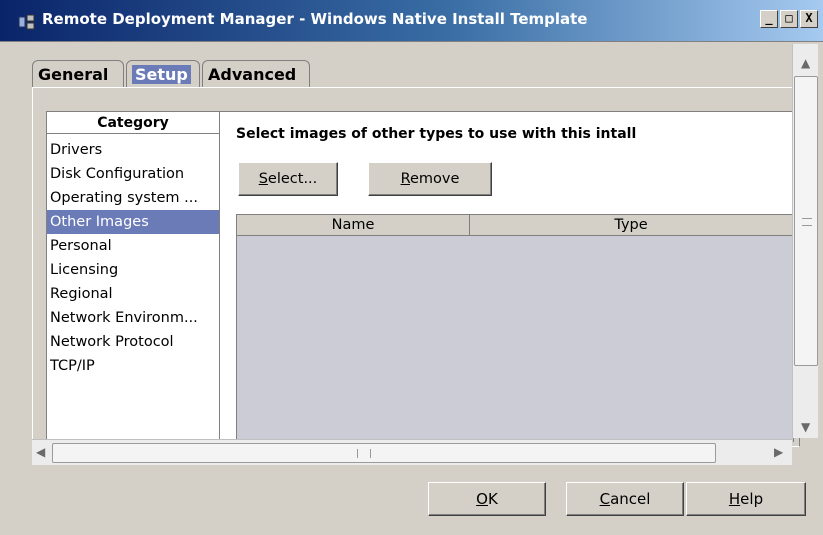  I want to click on app-icon, so click(27, 23).